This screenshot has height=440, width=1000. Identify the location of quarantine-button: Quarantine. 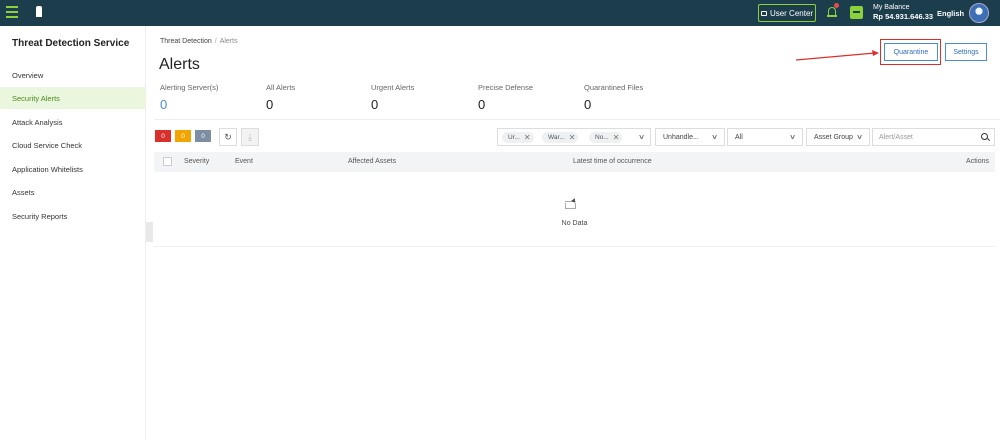
(911, 52).